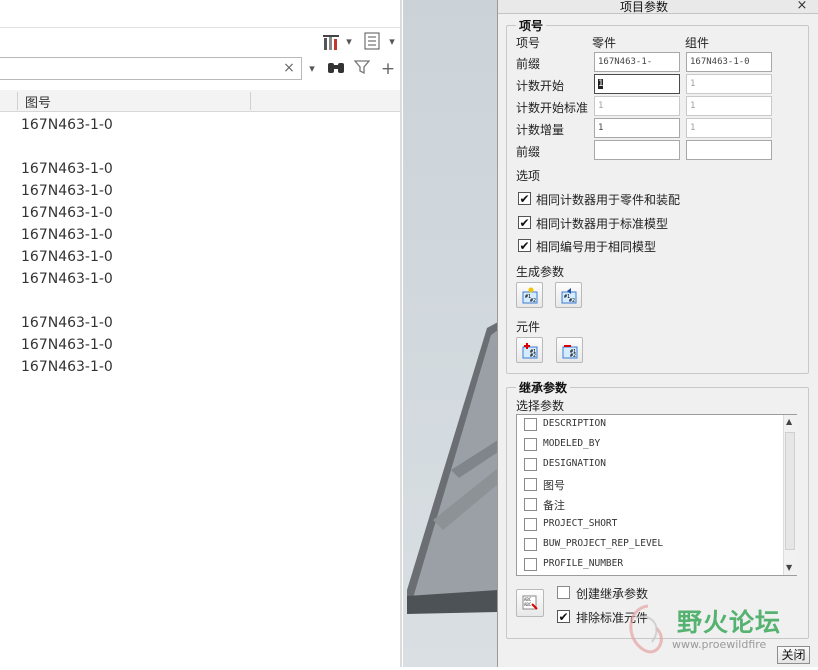  What do you see at coordinates (637, 128) in the screenshot?
I see `part-count-increment-field: 1` at bounding box center [637, 128].